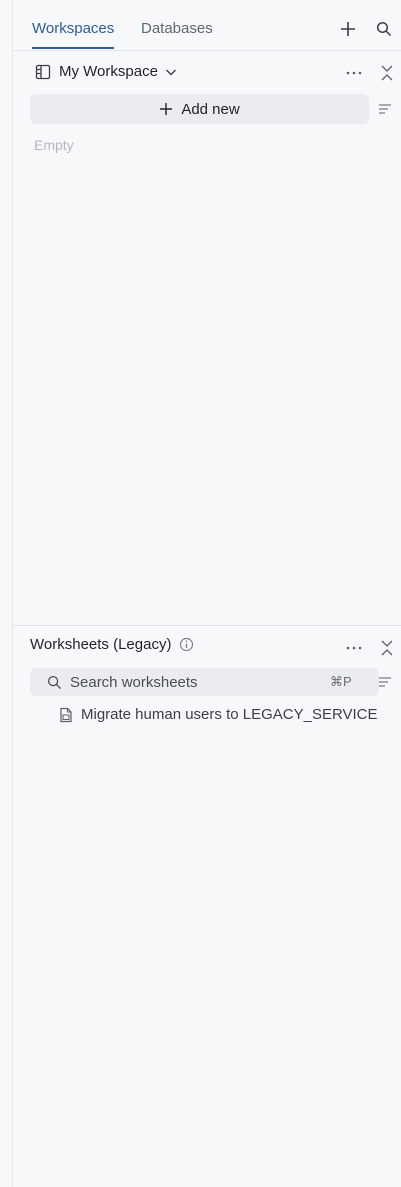 Image resolution: width=401 pixels, height=1187 pixels. What do you see at coordinates (207, 625) in the screenshot?
I see `section-divider` at bounding box center [207, 625].